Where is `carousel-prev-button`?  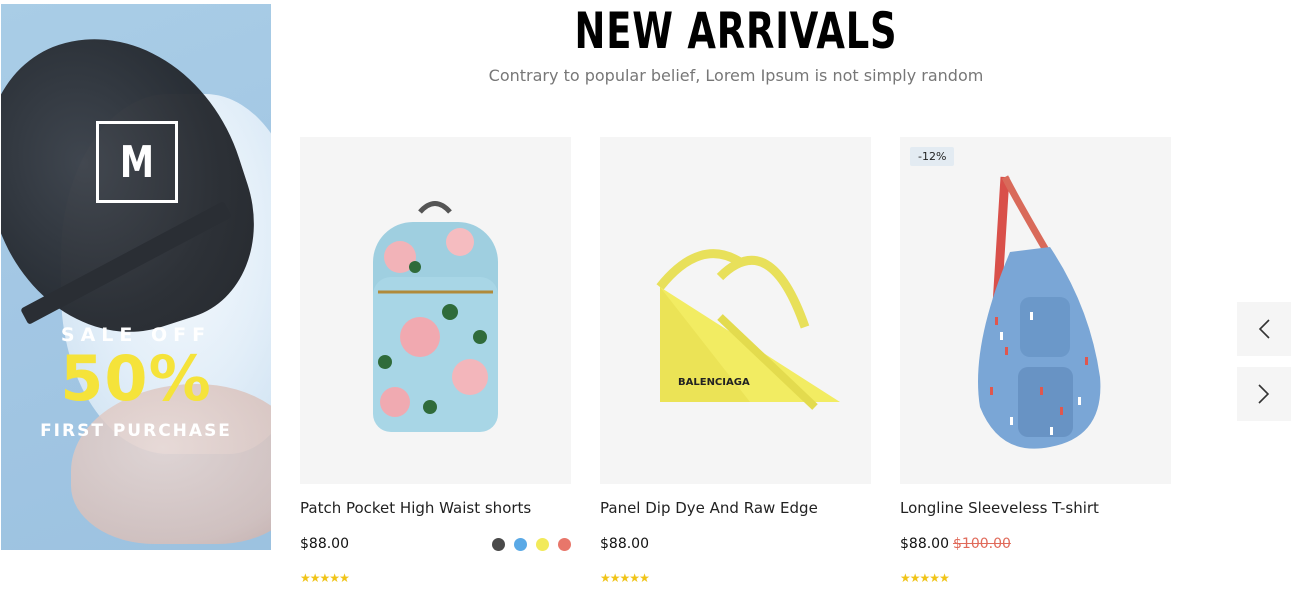 carousel-prev-button is located at coordinates (1264, 329).